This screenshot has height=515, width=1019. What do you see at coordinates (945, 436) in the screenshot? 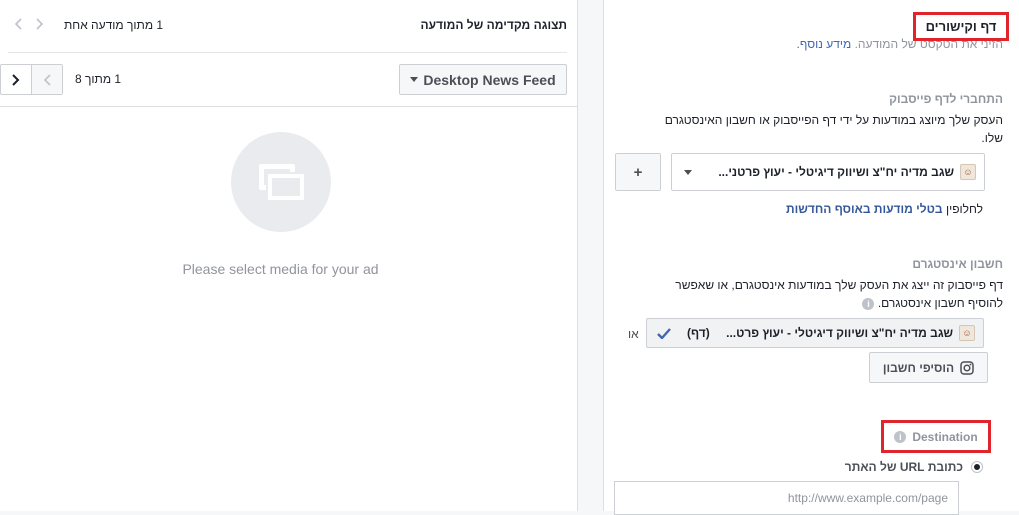
I see `destination-label: Destination` at bounding box center [945, 436].